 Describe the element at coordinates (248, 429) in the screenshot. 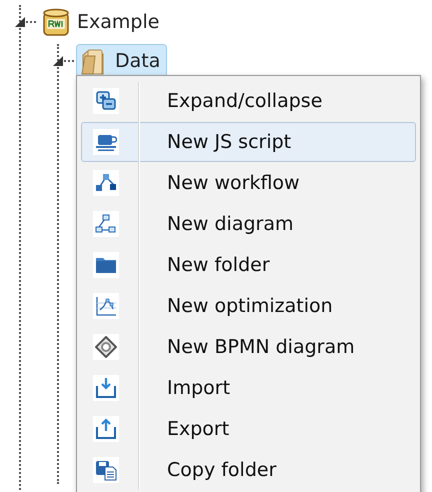

I see `menu-item: Export` at that location.